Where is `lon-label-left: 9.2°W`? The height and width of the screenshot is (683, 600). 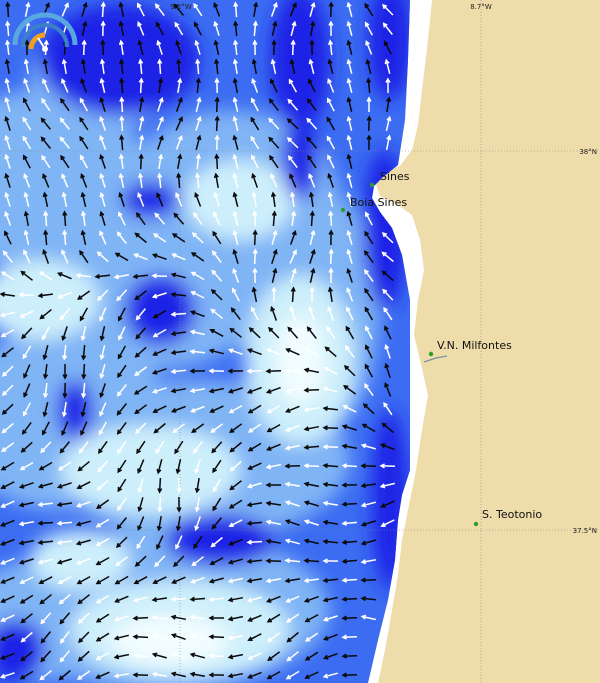 lon-label-left: 9.2°W is located at coordinates (181, 7).